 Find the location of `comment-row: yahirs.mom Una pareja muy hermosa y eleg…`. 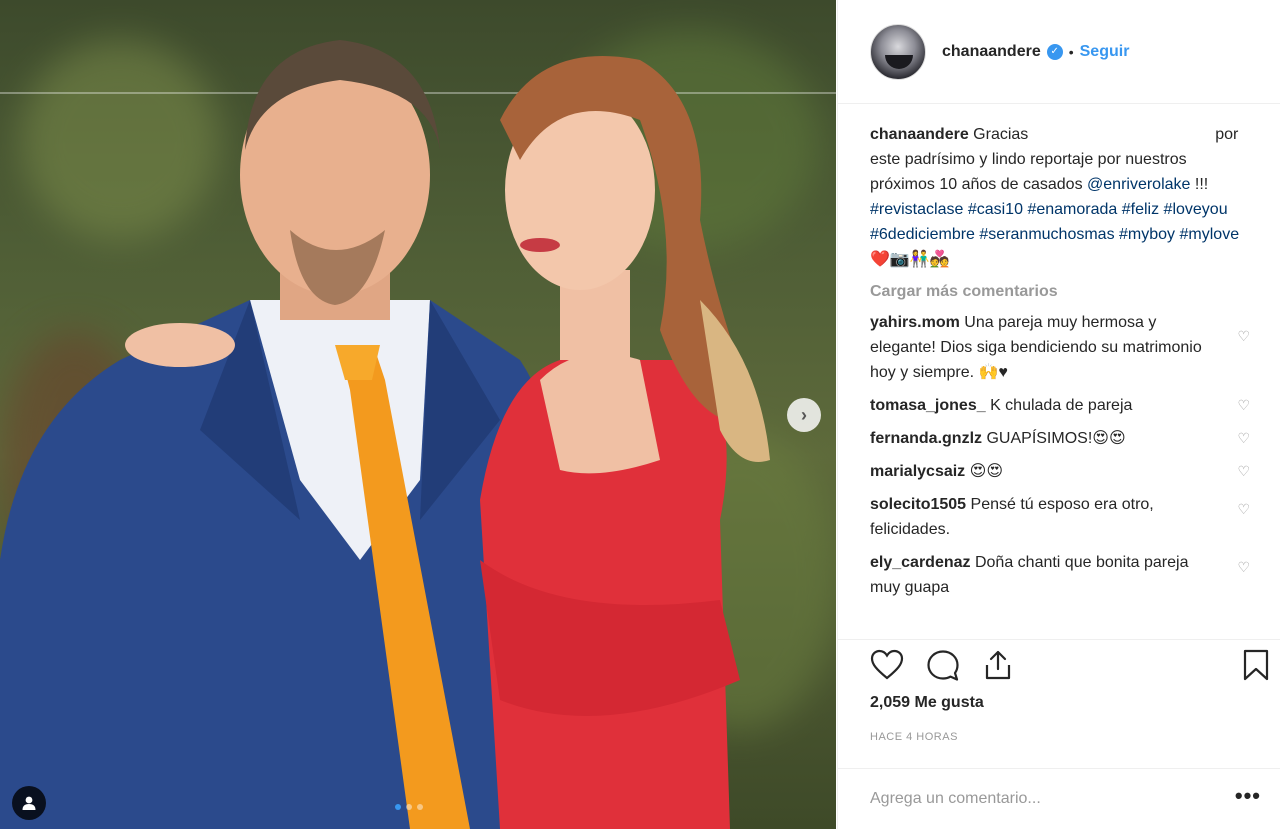

comment-row: yahirs.mom Una pareja muy hermosa y eleg… is located at coordinates (1060, 347).